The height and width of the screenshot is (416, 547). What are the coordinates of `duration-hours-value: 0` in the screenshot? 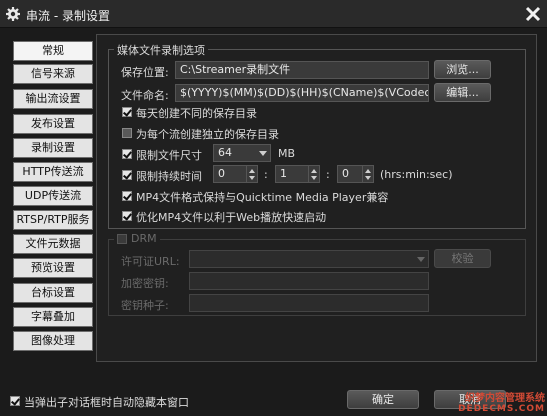 It's located at (221, 173).